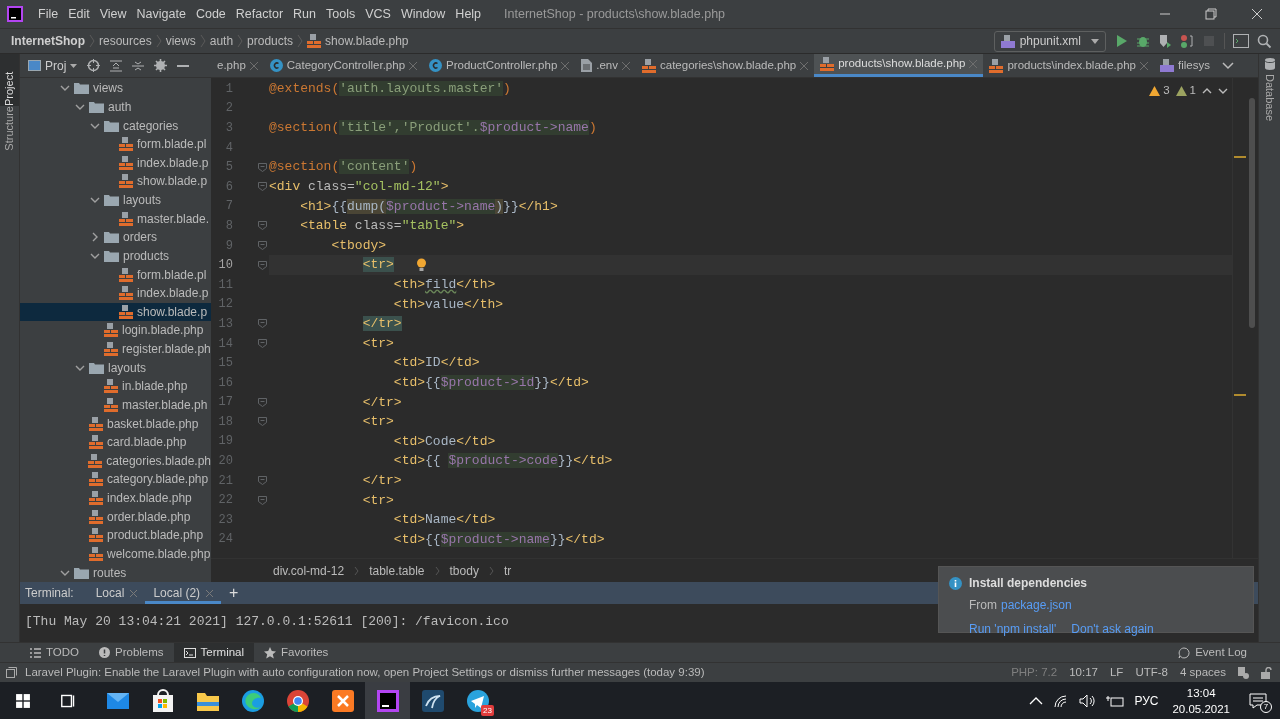  I want to click on panel-icon, so click(11, 672).